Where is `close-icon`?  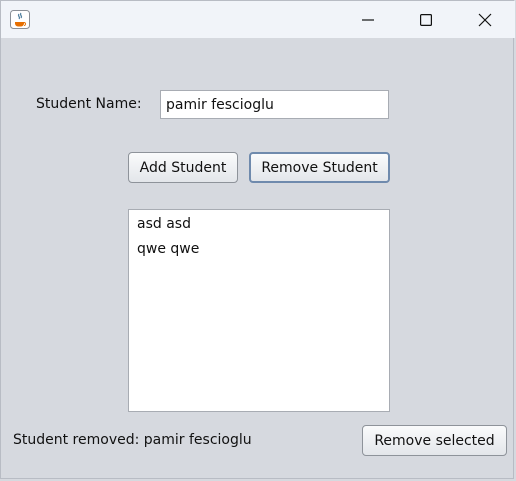
close-icon is located at coordinates (485, 19).